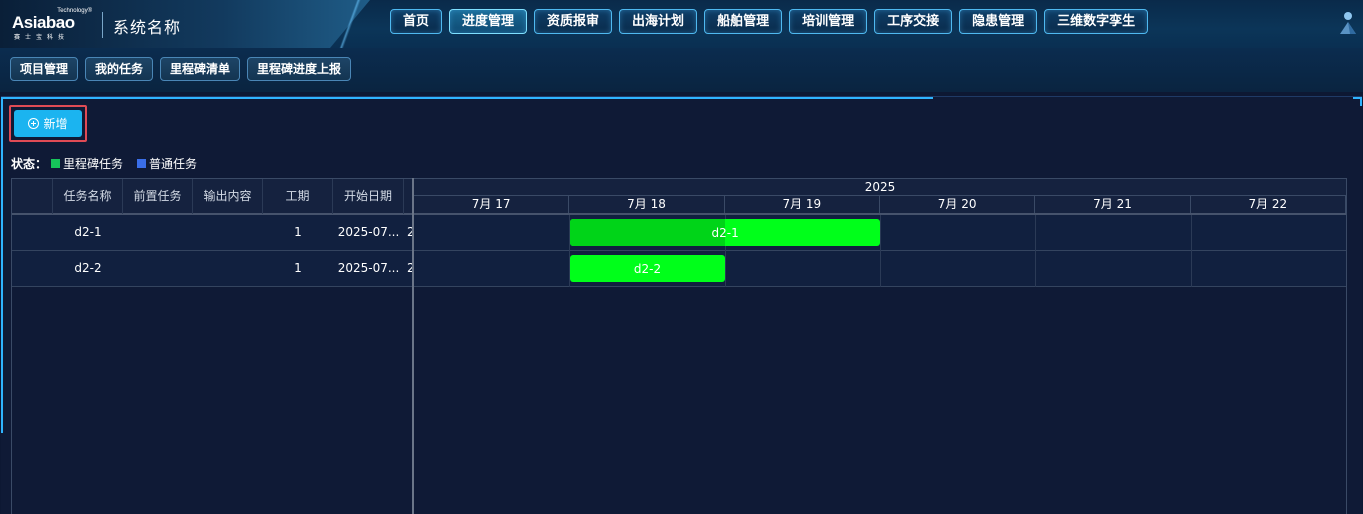  I want to click on system-name: 系统名称, so click(147, 27).